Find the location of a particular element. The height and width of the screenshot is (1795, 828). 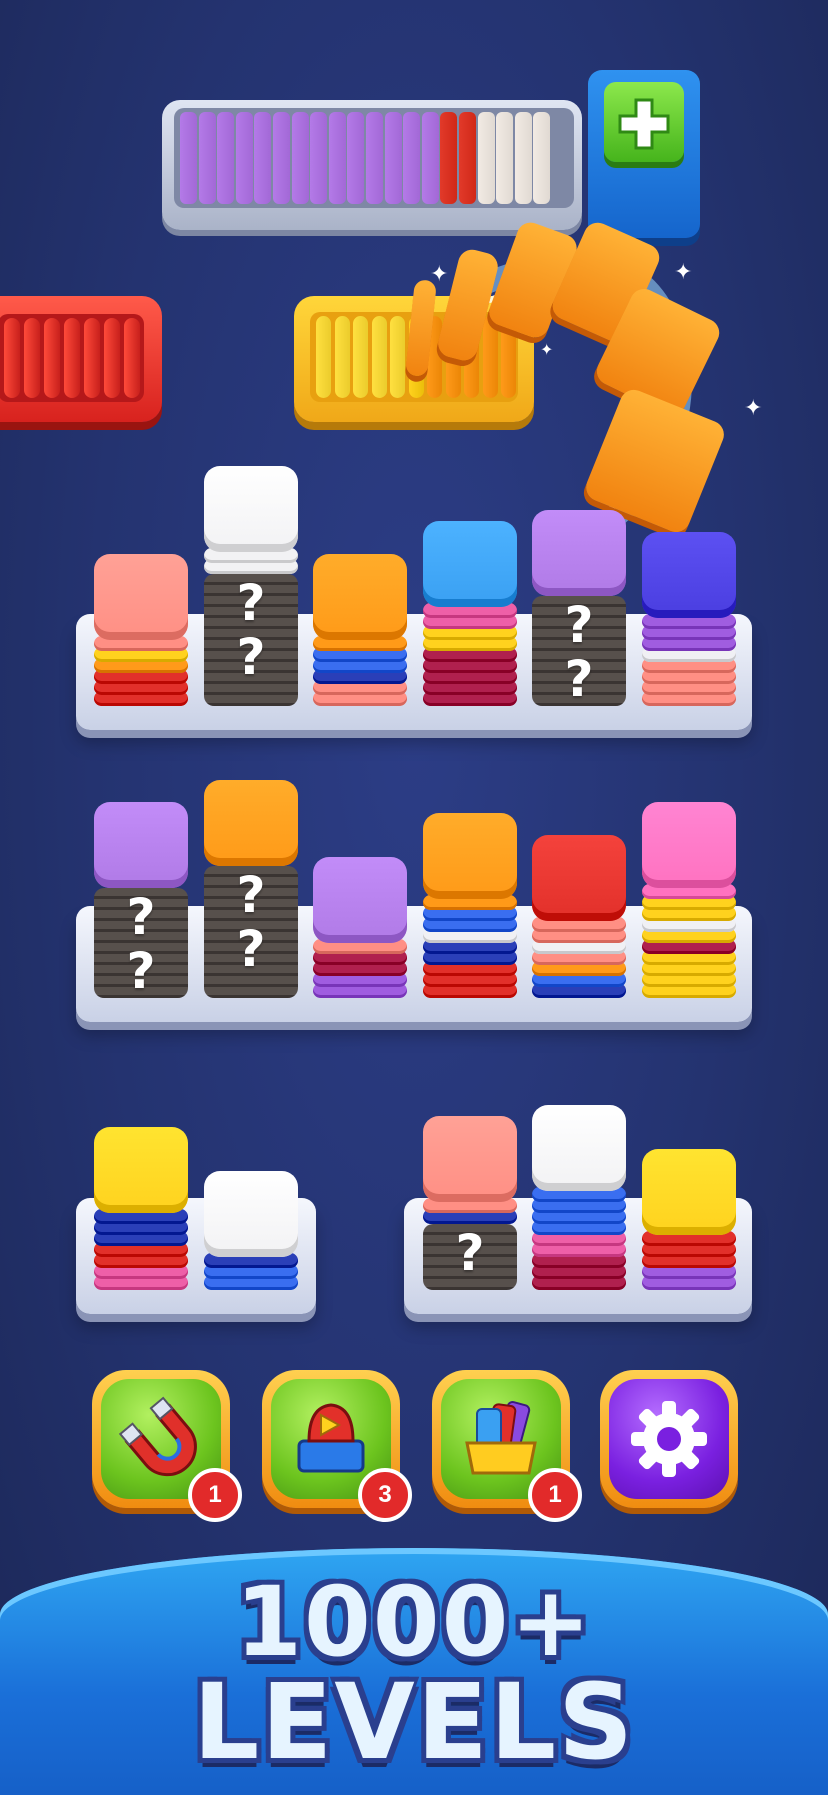

color-box-count-badge: 1 is located at coordinates (555, 1495).